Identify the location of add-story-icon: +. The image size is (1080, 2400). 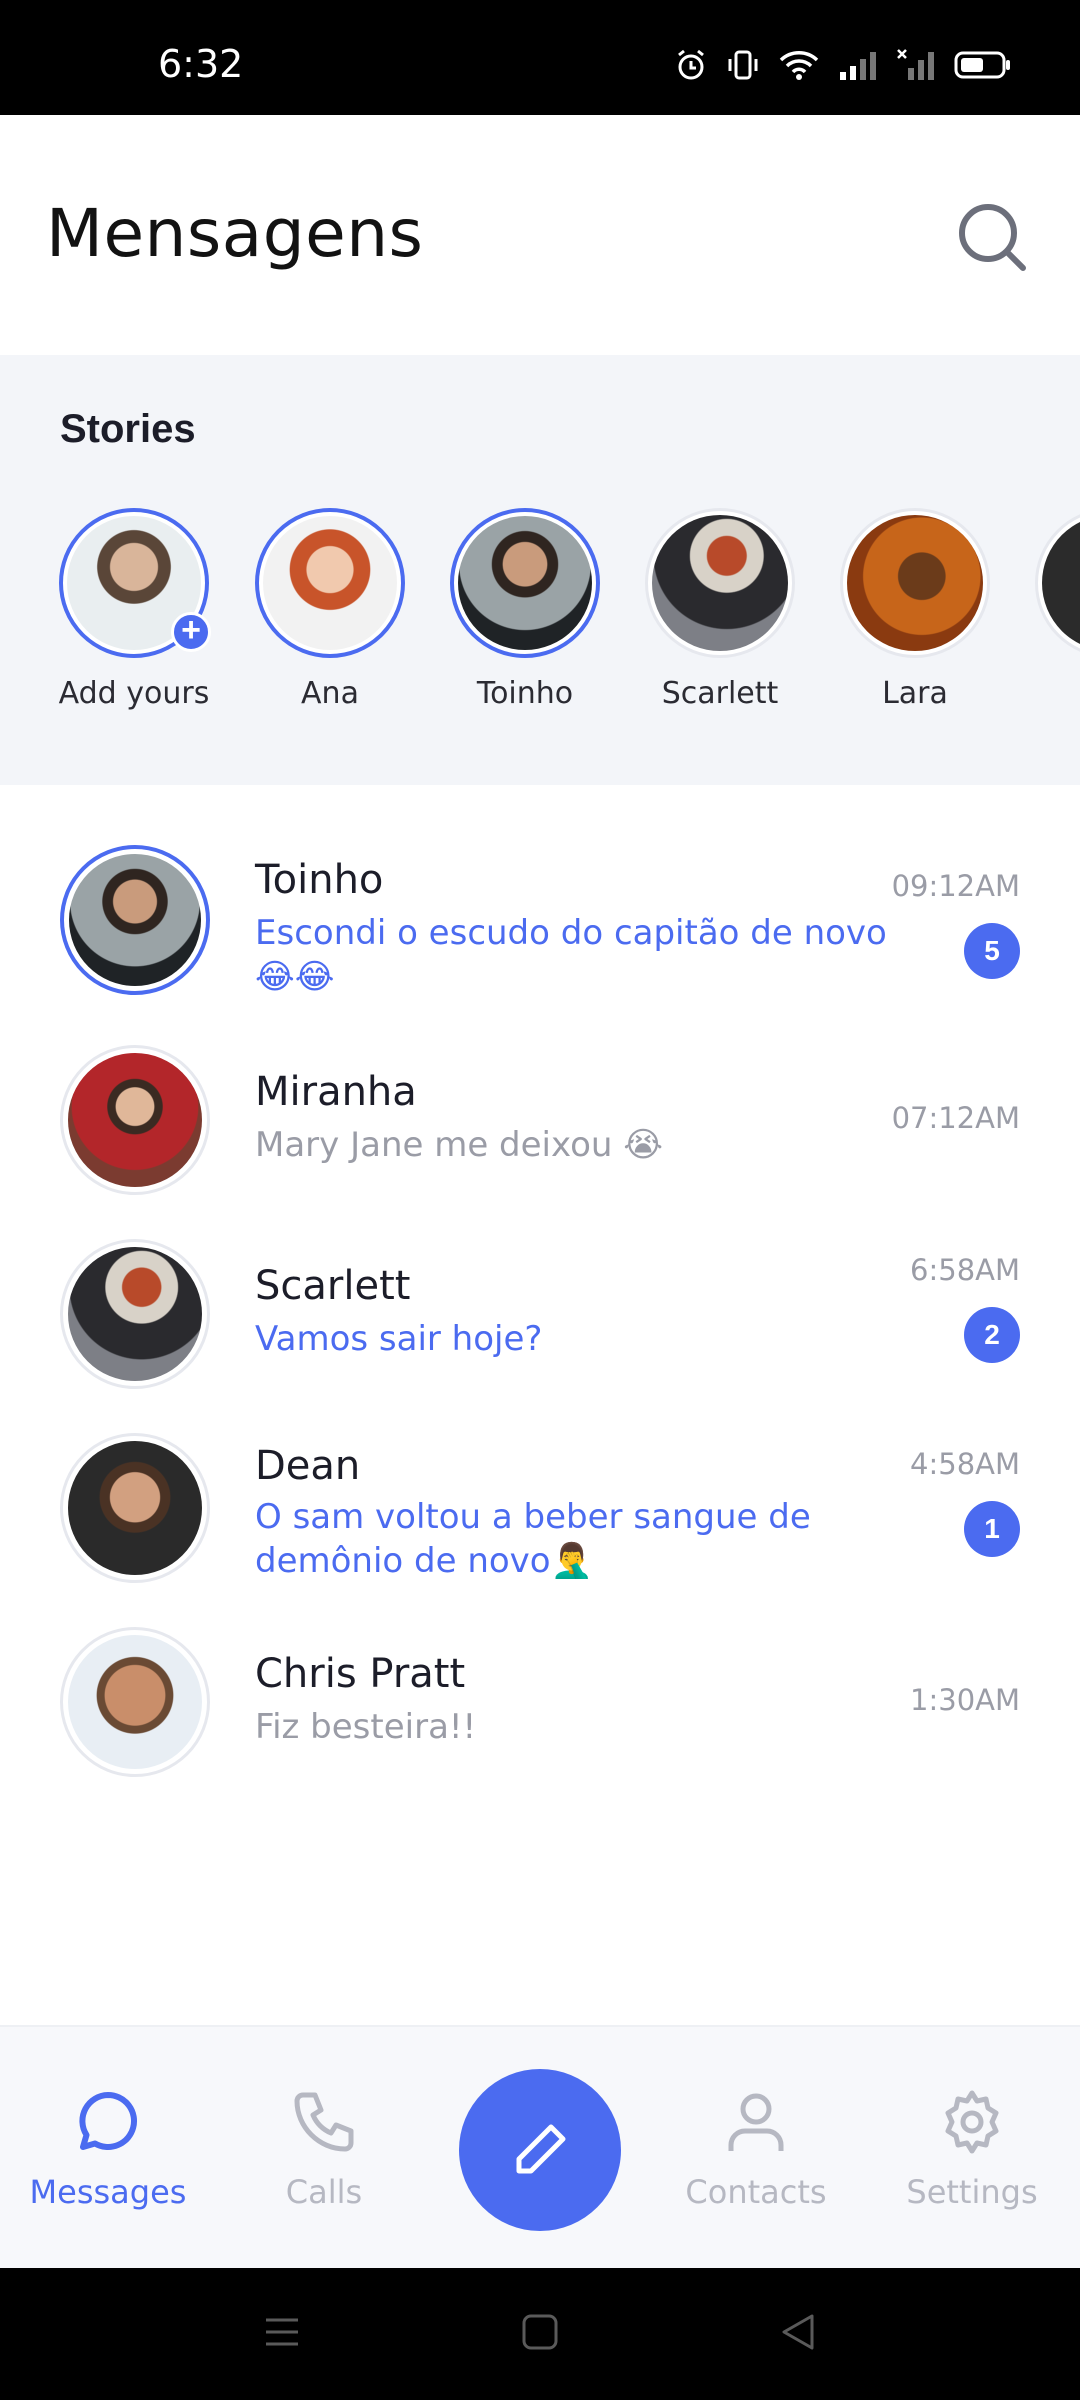
(191, 632).